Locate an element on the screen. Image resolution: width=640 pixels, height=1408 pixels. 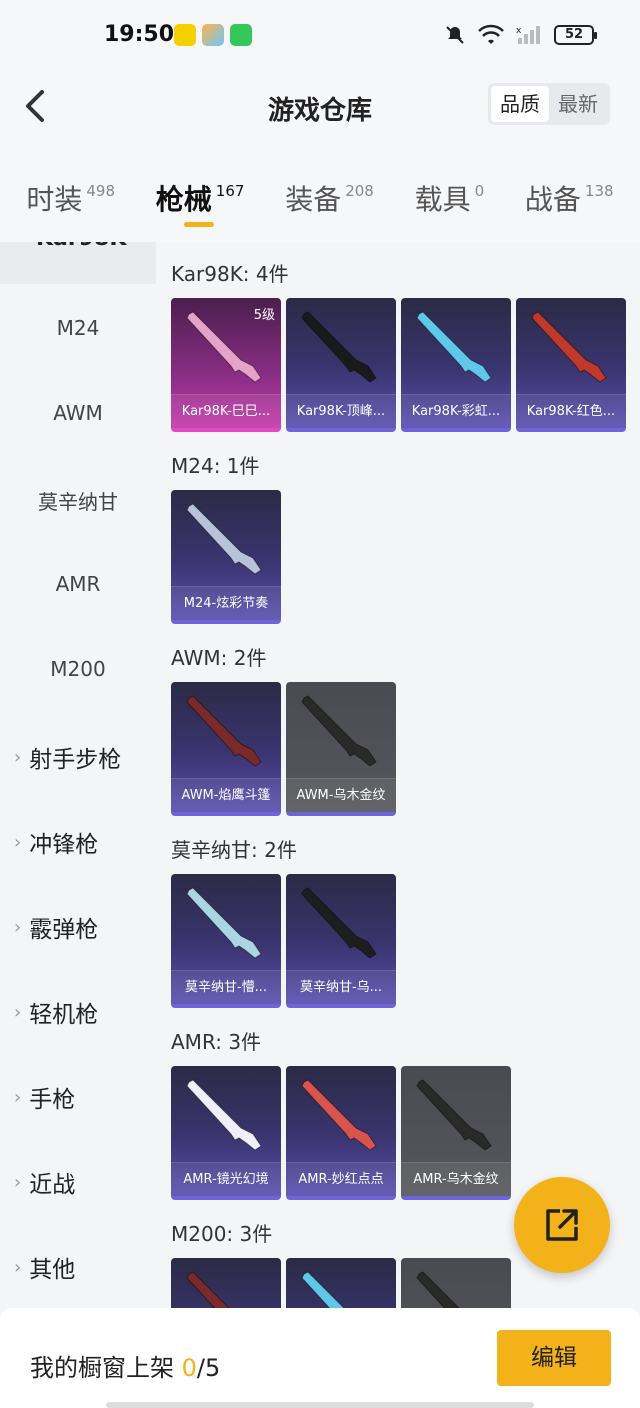
active-tab-indicator is located at coordinates (198, 224).